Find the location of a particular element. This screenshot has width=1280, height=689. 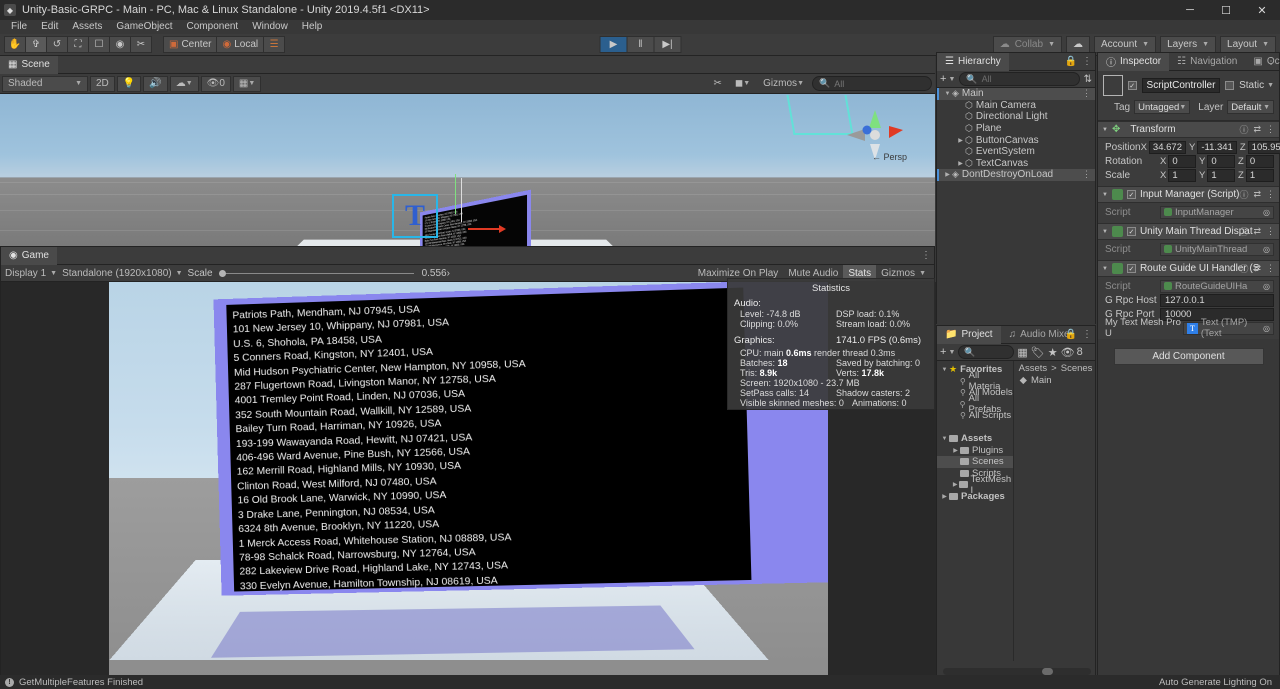

project-tree-item-scenes: Scenes is located at coordinates (975, 462).